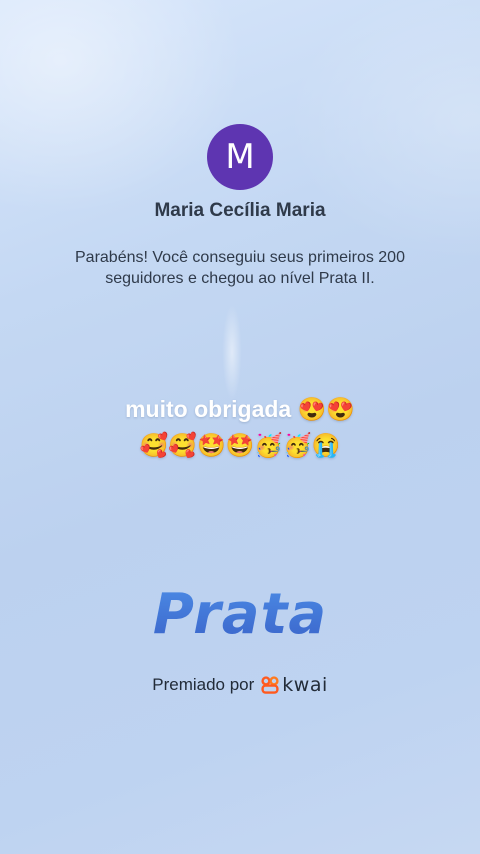 The height and width of the screenshot is (854, 480). I want to click on video-caption: muito obrigada 😍😍 🥰🥰🤩🤩🥳🥳😭, so click(240, 427).